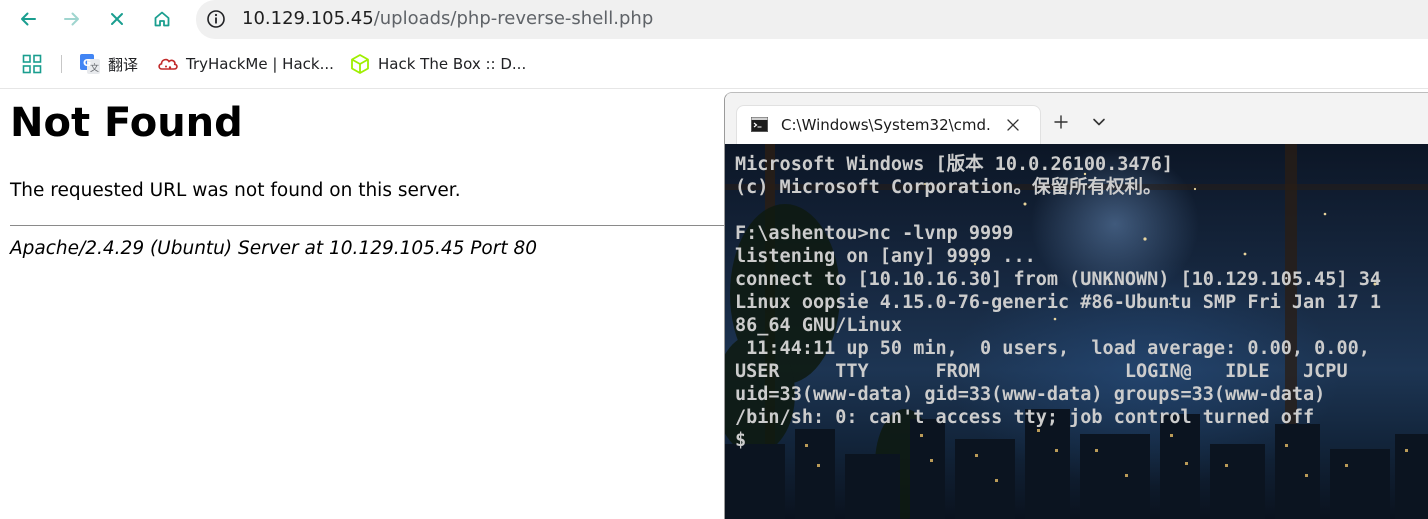 This screenshot has height=519, width=1428. Describe the element at coordinates (948, 187) in the screenshot. I see `terminal-line: (c) Microsoft Corporation。保留所有权利。` at that location.